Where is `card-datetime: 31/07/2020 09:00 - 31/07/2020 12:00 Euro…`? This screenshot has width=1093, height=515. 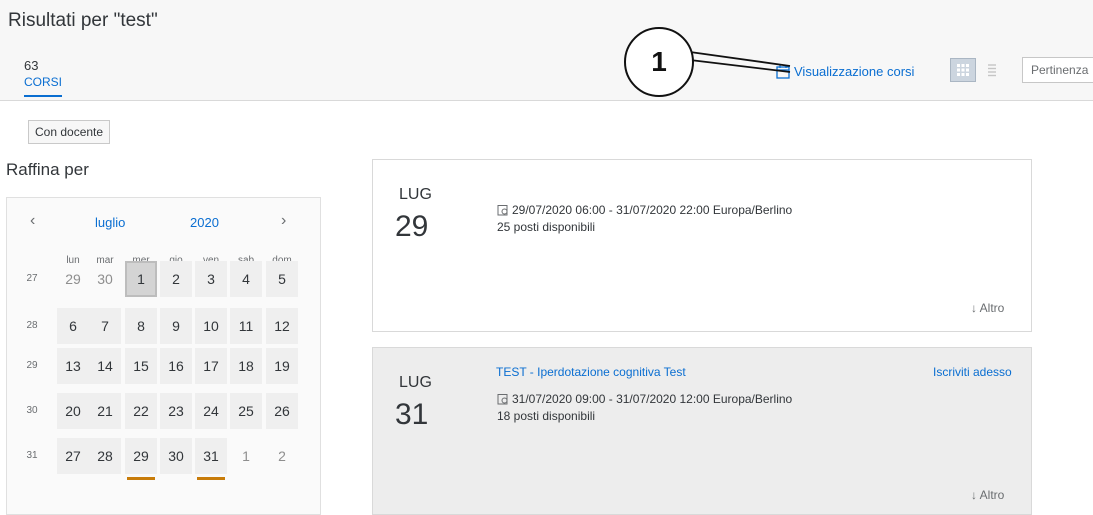
card-datetime: 31/07/2020 09:00 - 31/07/2020 12:00 Euro… is located at coordinates (652, 399).